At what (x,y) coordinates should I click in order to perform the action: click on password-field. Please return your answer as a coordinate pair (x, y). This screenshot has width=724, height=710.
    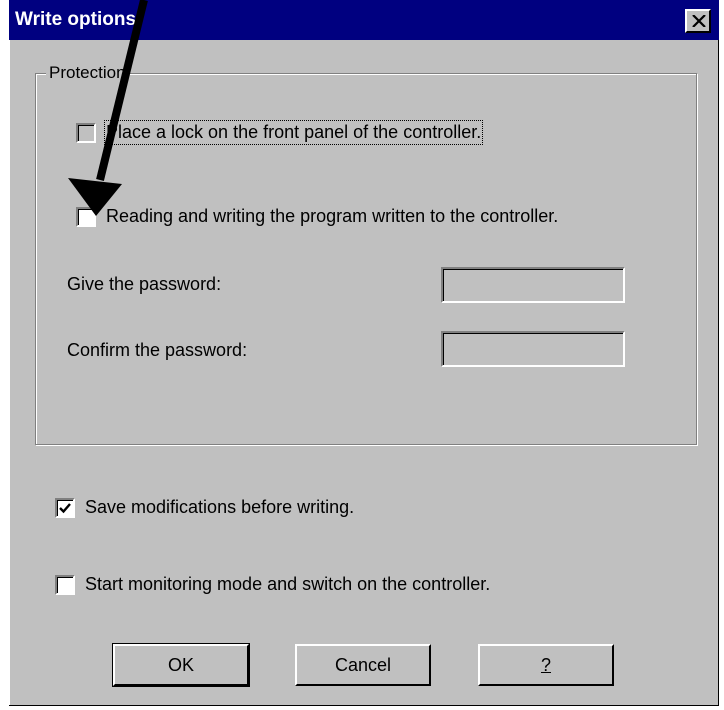
    Looking at the image, I should click on (533, 285).